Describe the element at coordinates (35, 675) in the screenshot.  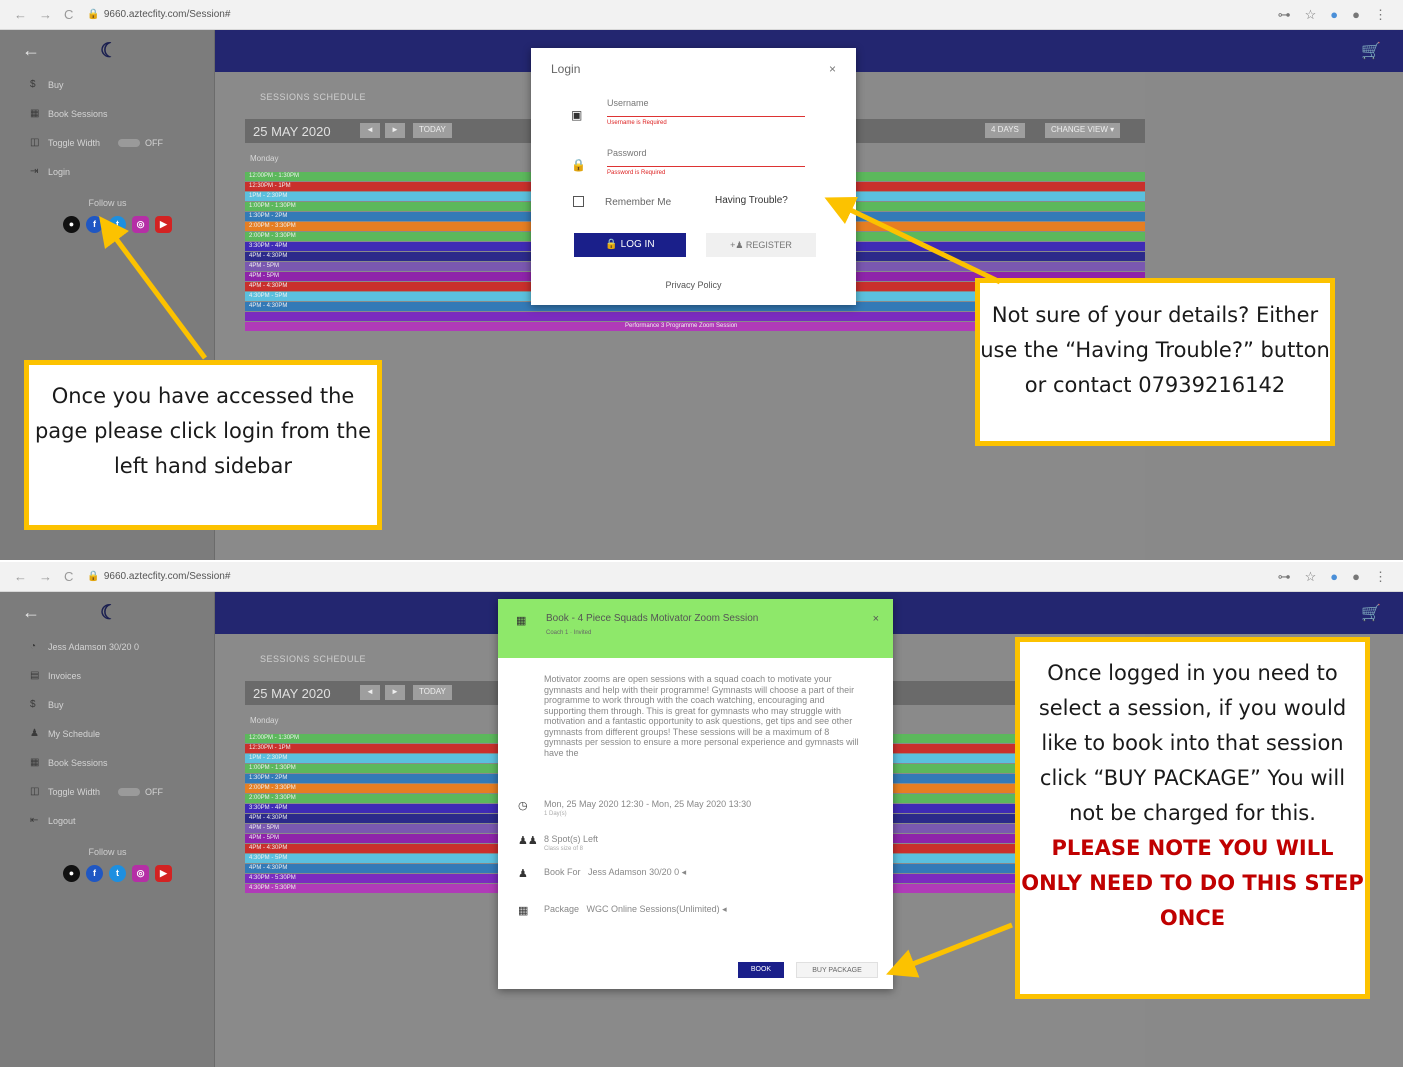
I see `invoice-icon: ▤` at that location.